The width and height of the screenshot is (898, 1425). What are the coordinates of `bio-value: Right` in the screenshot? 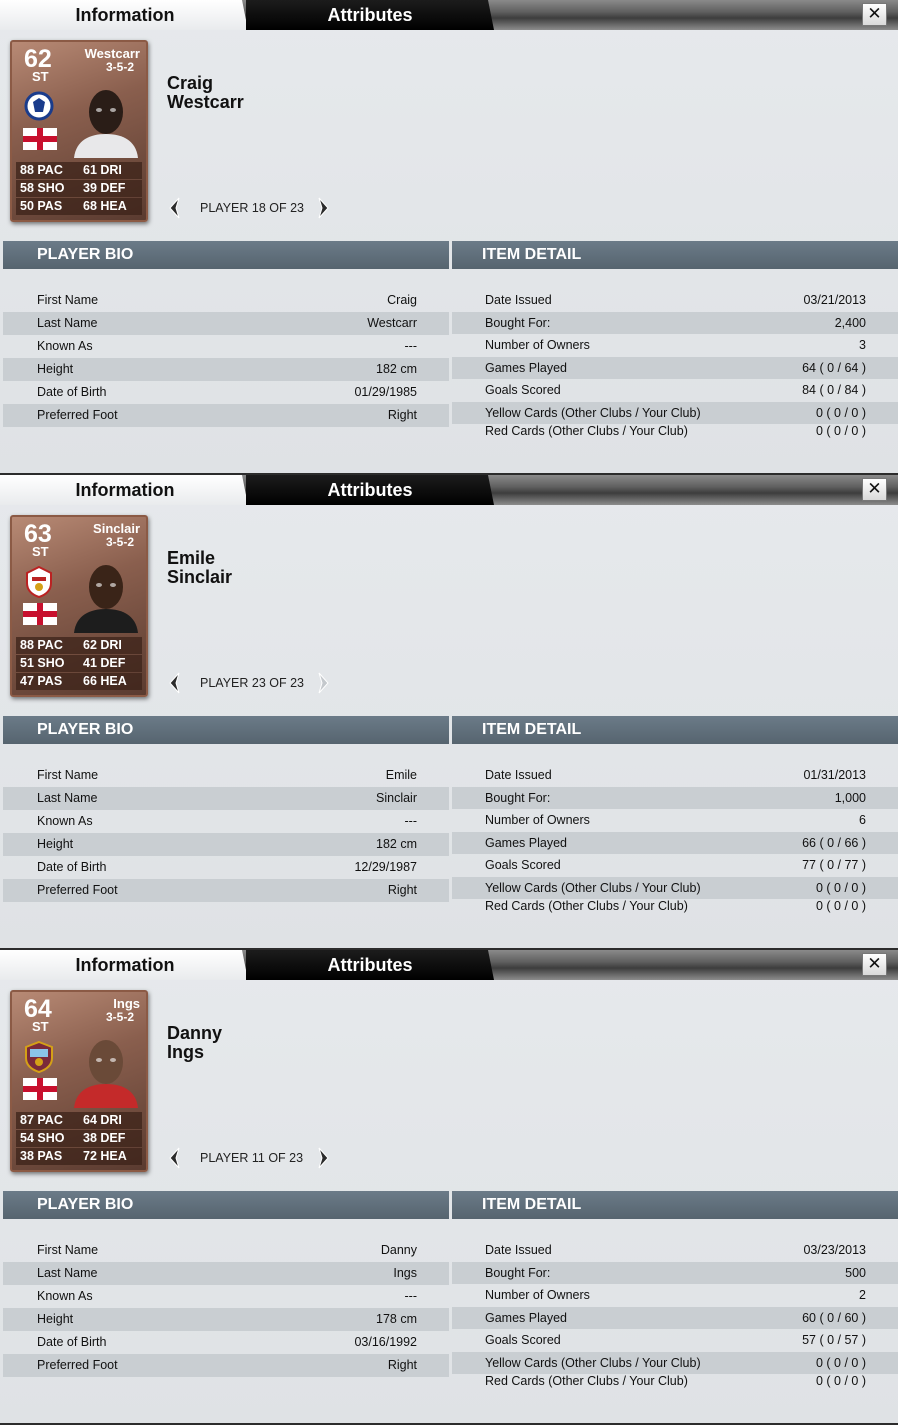 It's located at (402, 1365).